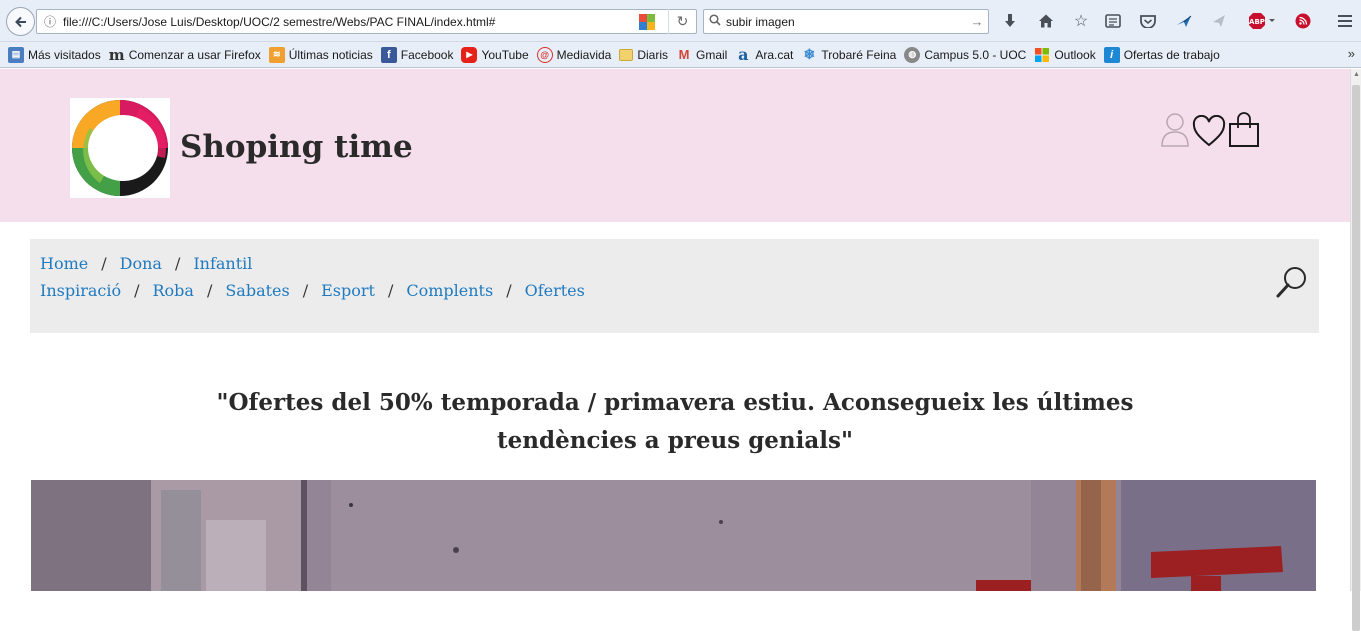  Describe the element at coordinates (50, 21) in the screenshot. I see `info-icon: ⓘ` at that location.